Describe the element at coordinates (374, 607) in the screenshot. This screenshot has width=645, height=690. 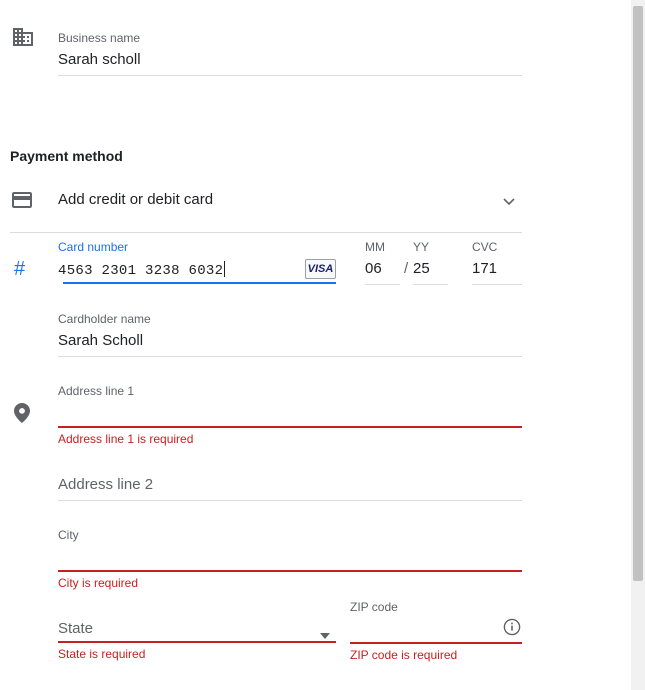
I see `zip-code-label: ZIP code` at that location.